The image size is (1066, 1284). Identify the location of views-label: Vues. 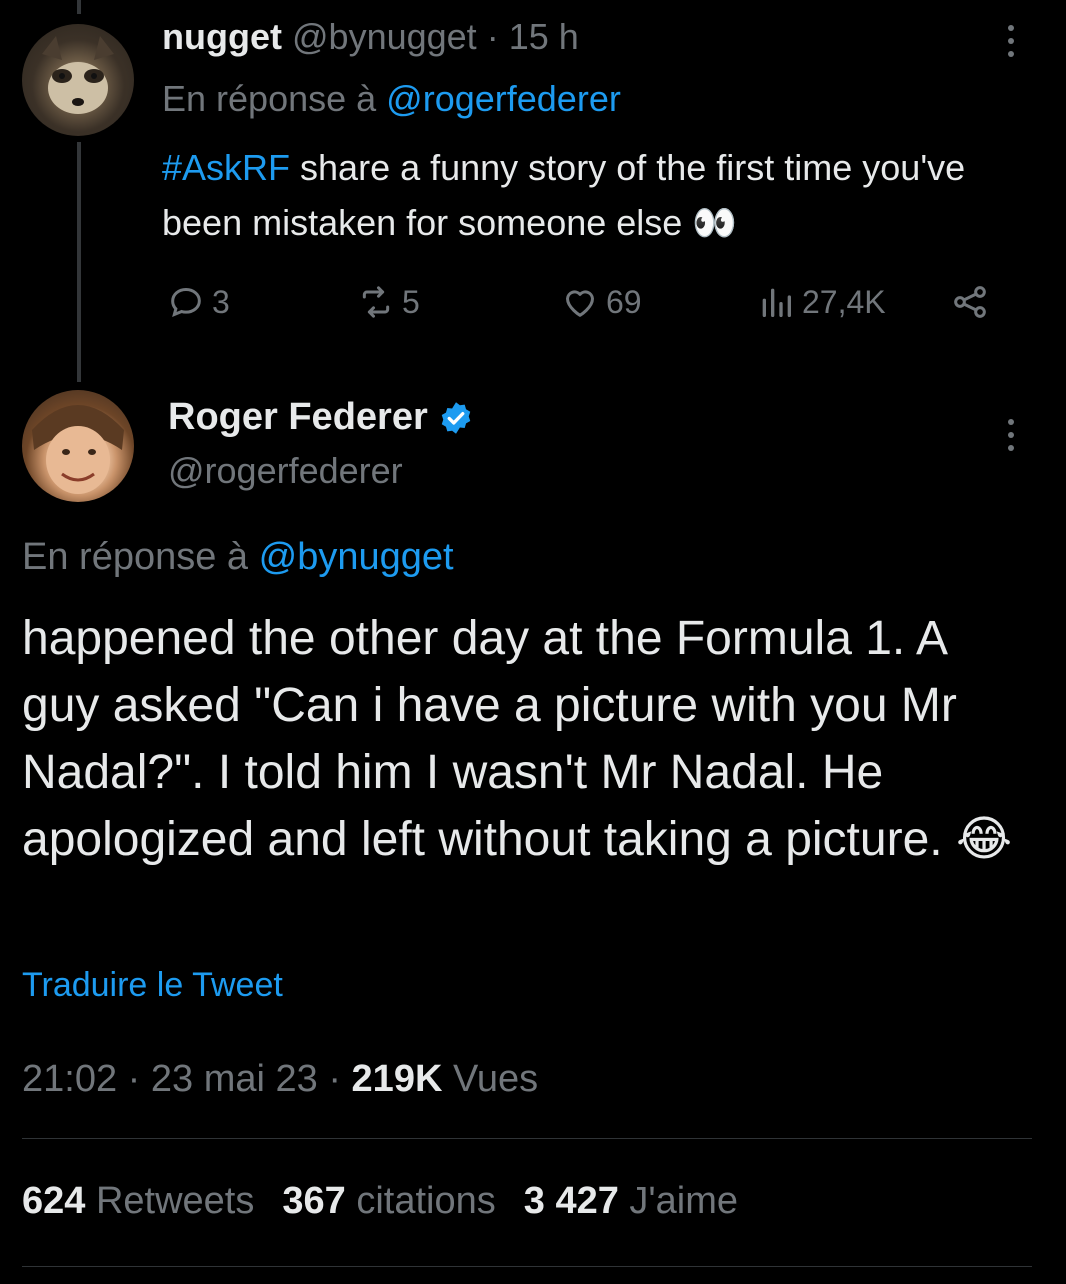
(490, 1079).